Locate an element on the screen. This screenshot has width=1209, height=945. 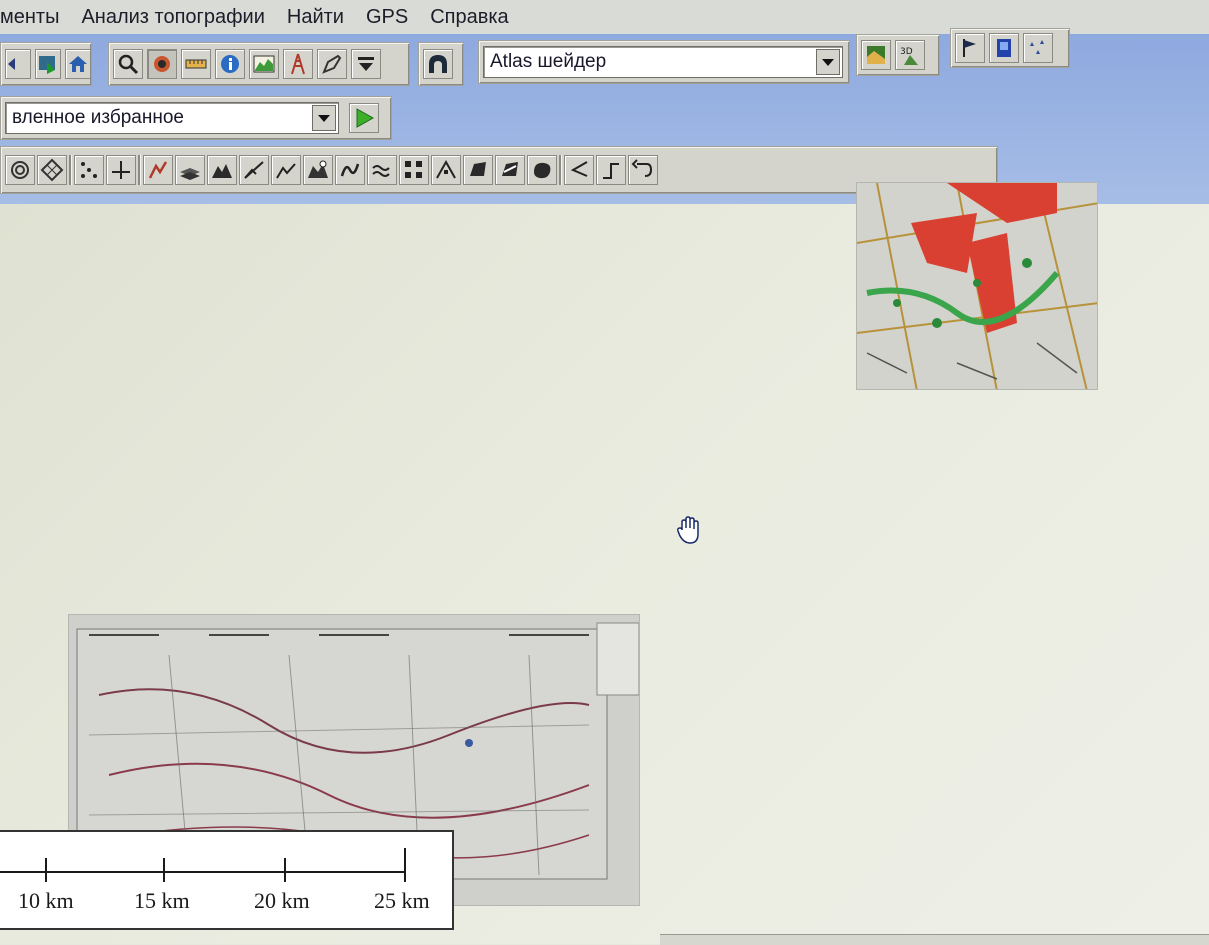
flag-icon is located at coordinates (970, 48).